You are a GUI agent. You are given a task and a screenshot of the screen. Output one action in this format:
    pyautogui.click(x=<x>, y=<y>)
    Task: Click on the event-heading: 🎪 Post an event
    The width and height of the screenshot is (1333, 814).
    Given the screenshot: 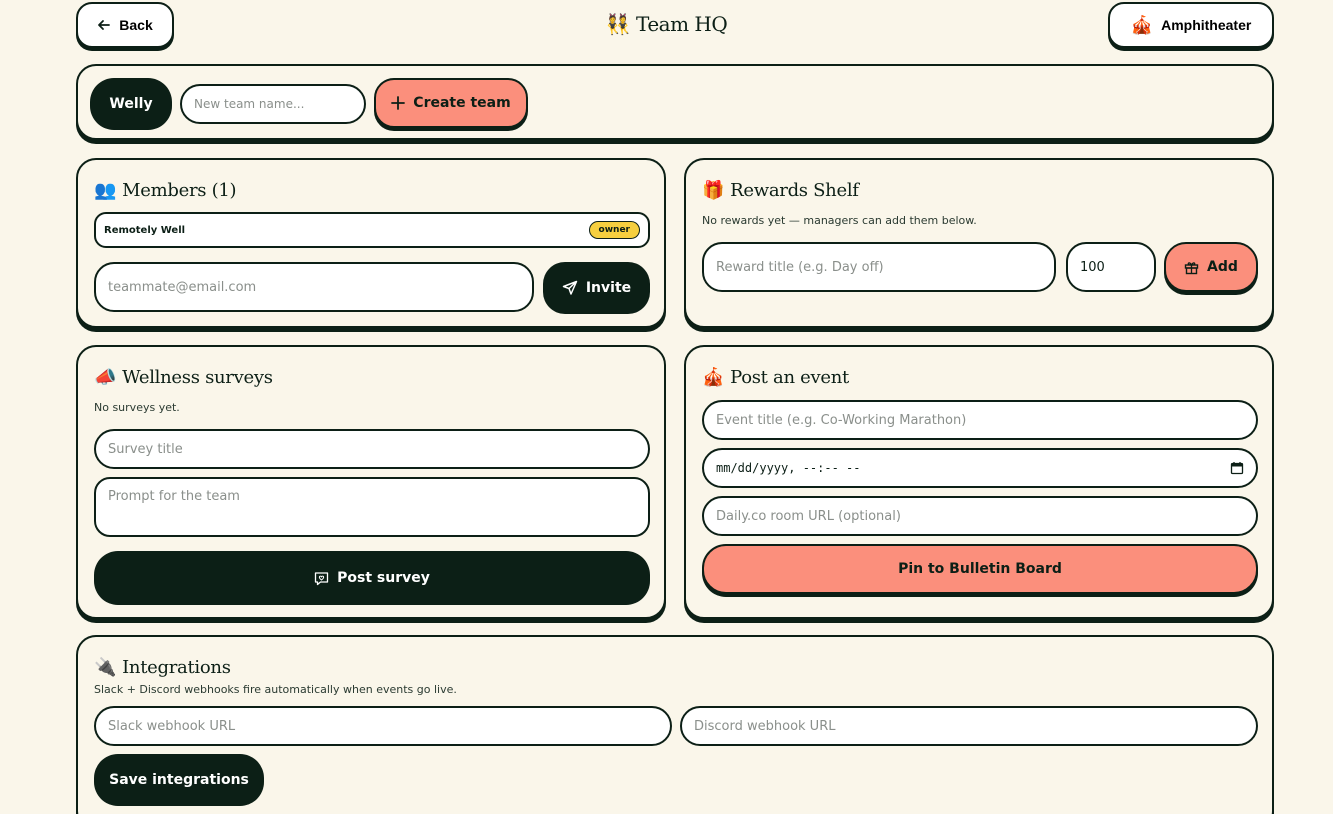 What is the action you would take?
    pyautogui.click(x=775, y=377)
    